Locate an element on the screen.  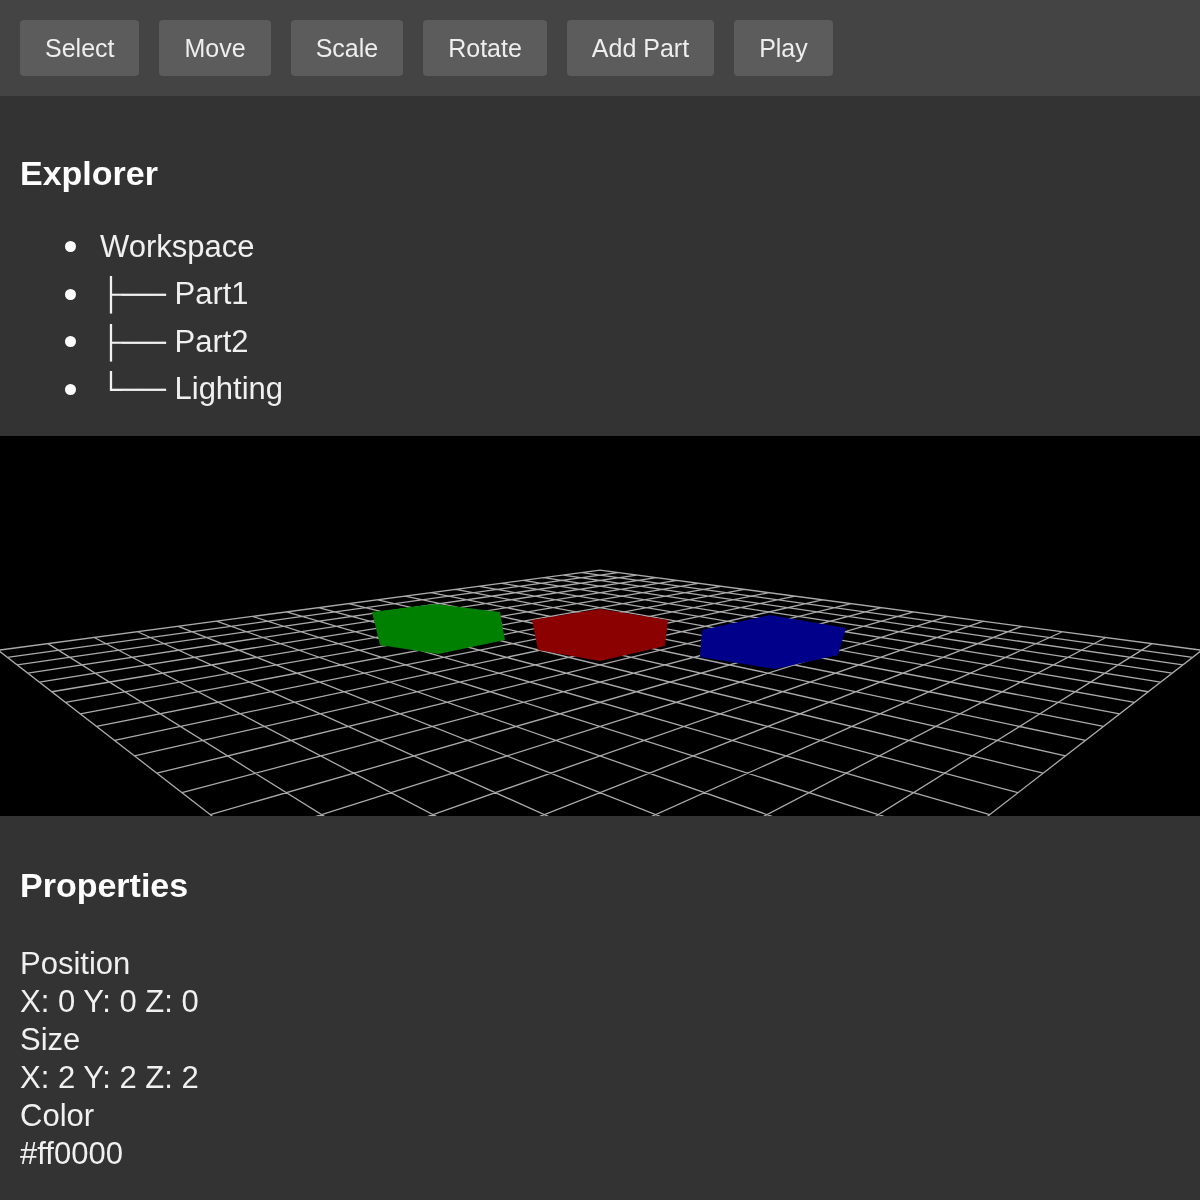
tree-item: ├── Part1 is located at coordinates (174, 294).